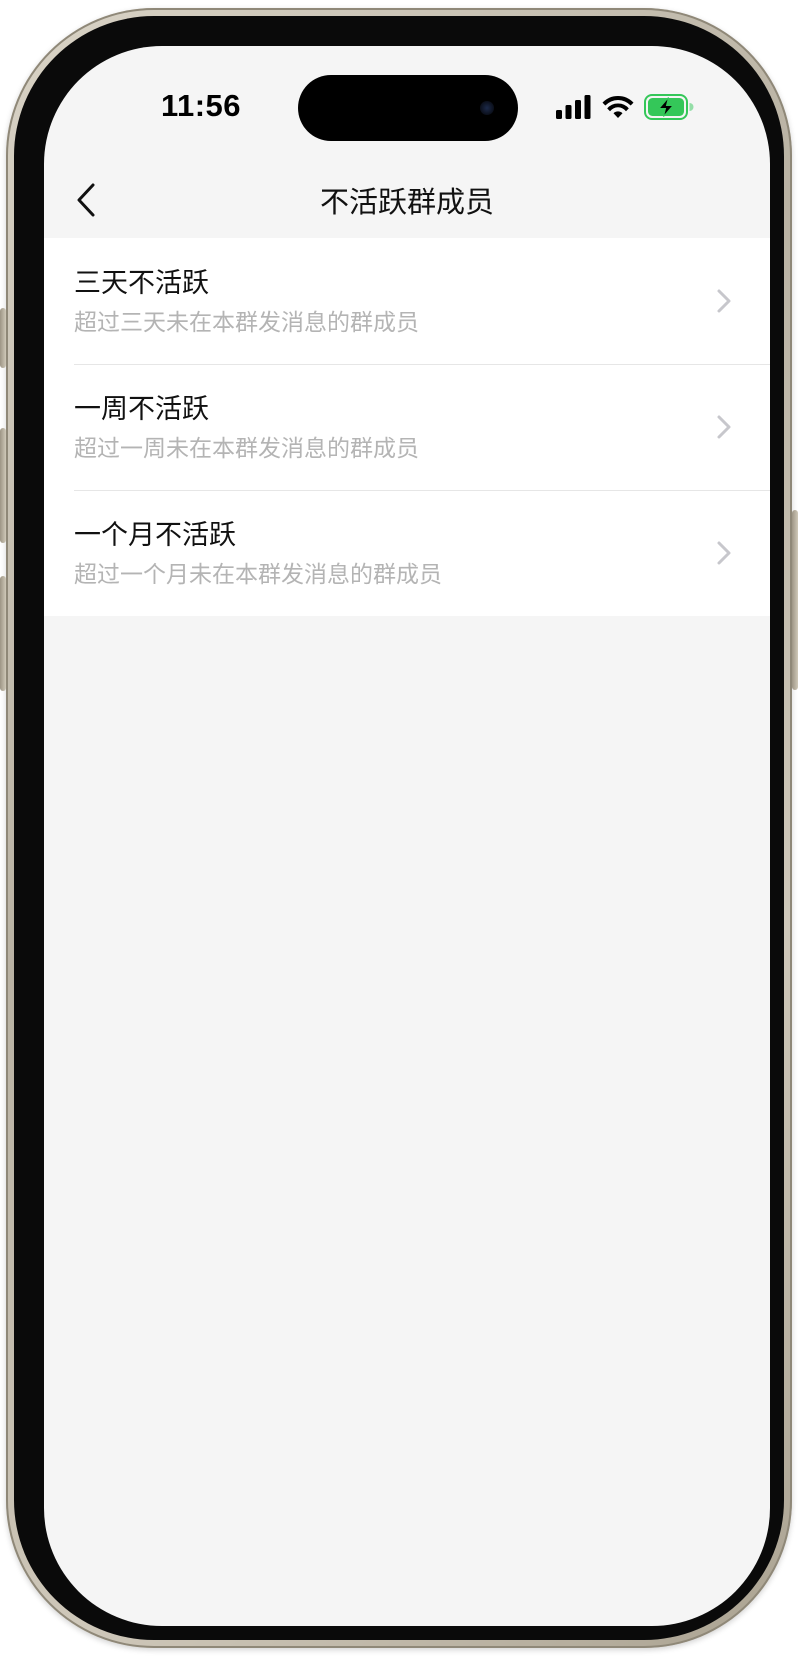 This screenshot has width=806, height=1664. What do you see at coordinates (574, 109) in the screenshot?
I see `cellular-signal-icon` at bounding box center [574, 109].